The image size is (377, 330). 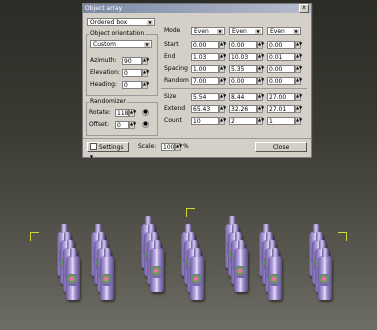 What do you see at coordinates (176, 68) in the screenshot?
I see `grid-row-label: Spacing` at bounding box center [176, 68].